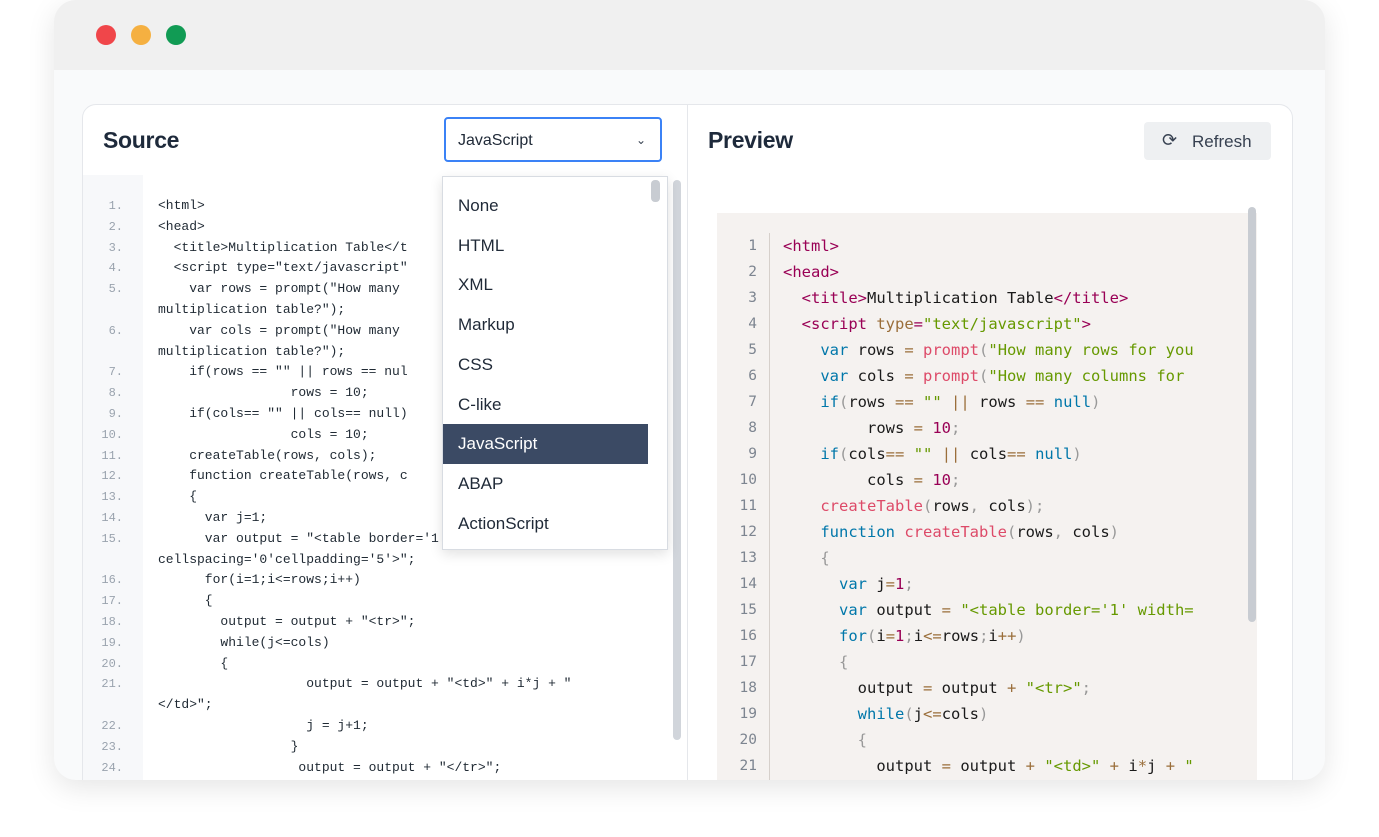 The width and height of the screenshot is (1379, 837). I want to click on preview-code-line: if(rows == "" || rows == null), so click(960, 402).